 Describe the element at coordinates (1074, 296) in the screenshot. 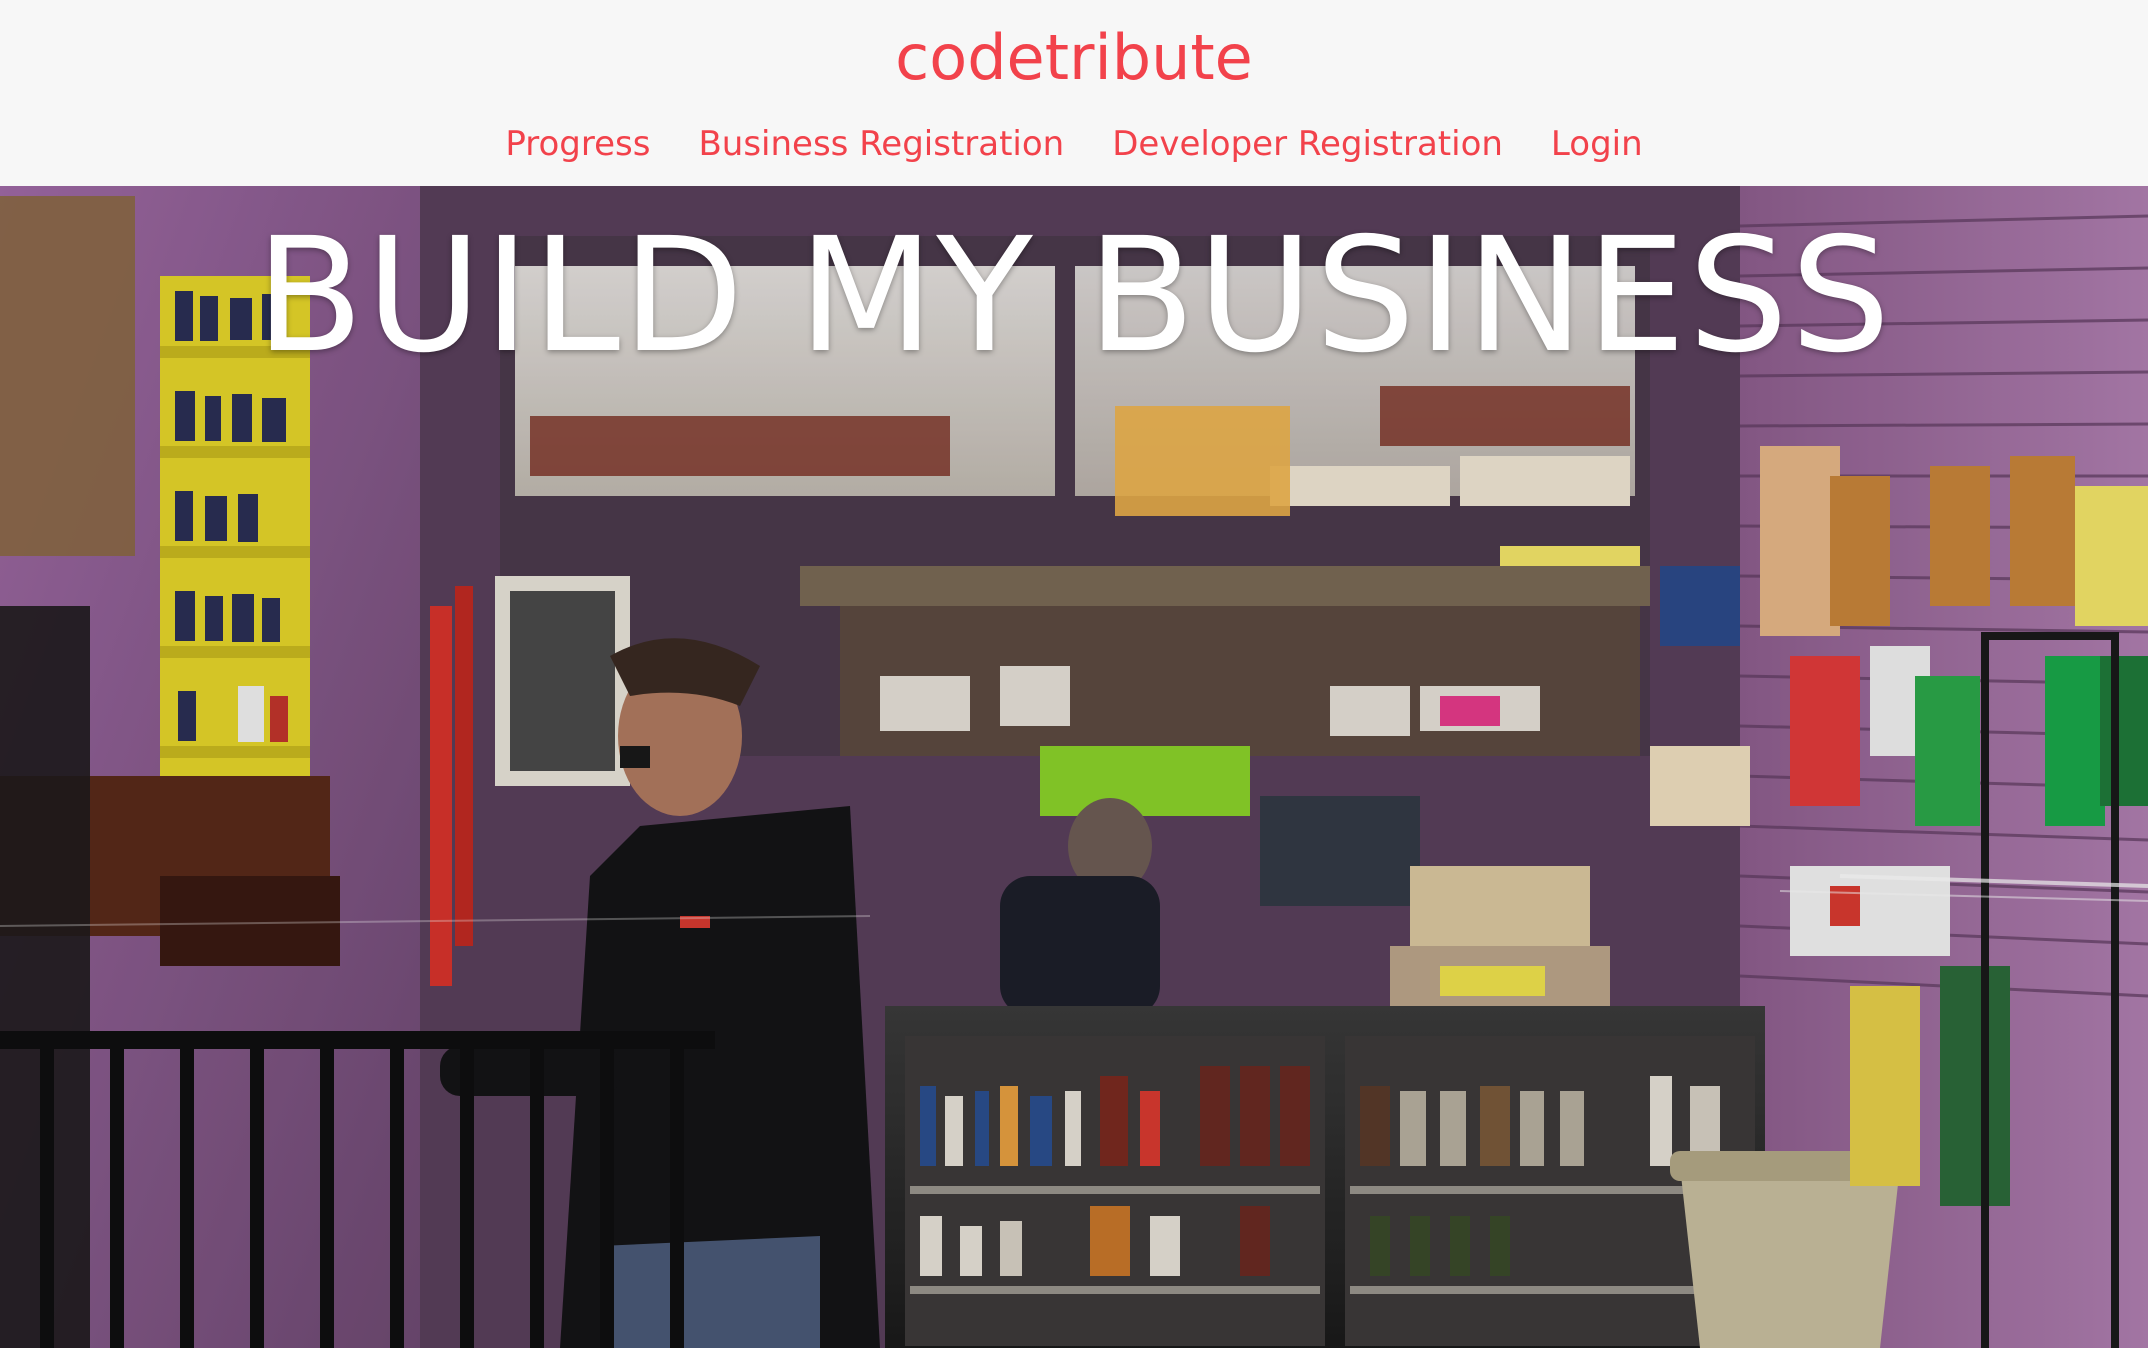

I see `hero-title: BUILD MY BUSINESS` at that location.